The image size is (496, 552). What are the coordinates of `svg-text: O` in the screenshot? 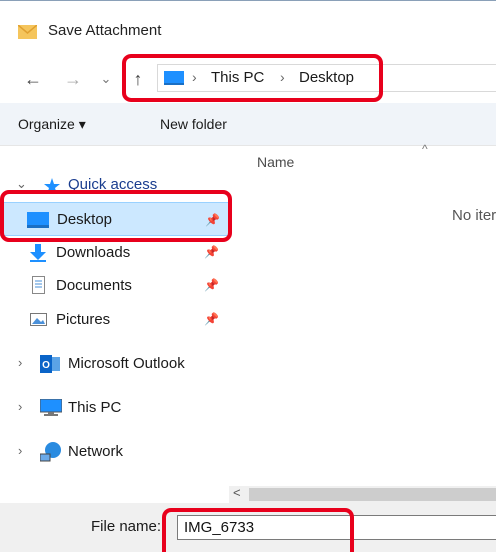 It's located at (46, 365).